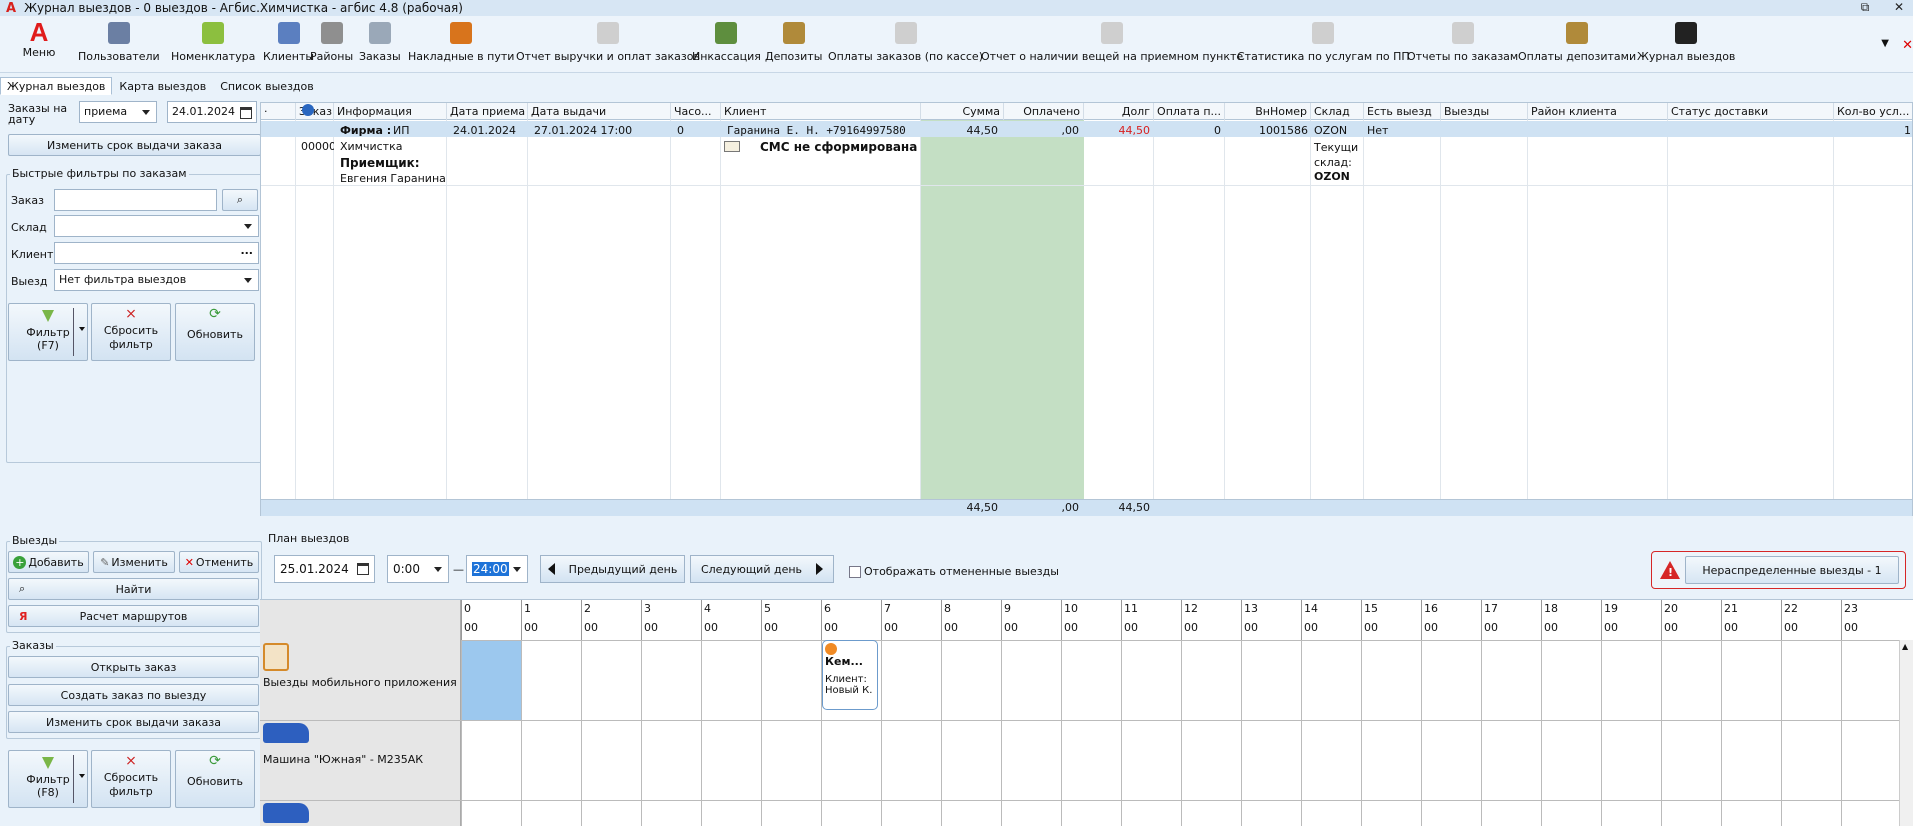 The image size is (1913, 826). Describe the element at coordinates (215, 332) in the screenshot. I see `refresh-button: ⟳ Обновить` at that location.